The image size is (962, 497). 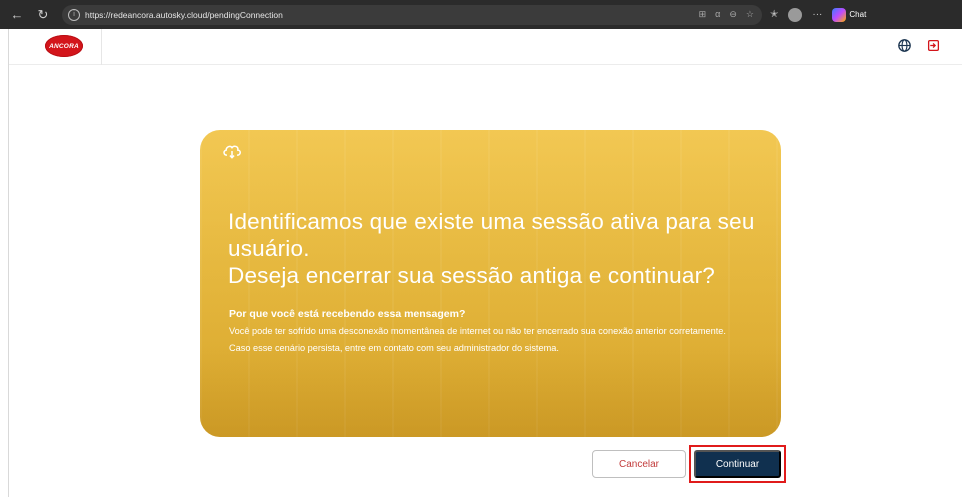 What do you see at coordinates (74, 14) in the screenshot?
I see `site-info-icon: i` at bounding box center [74, 14].